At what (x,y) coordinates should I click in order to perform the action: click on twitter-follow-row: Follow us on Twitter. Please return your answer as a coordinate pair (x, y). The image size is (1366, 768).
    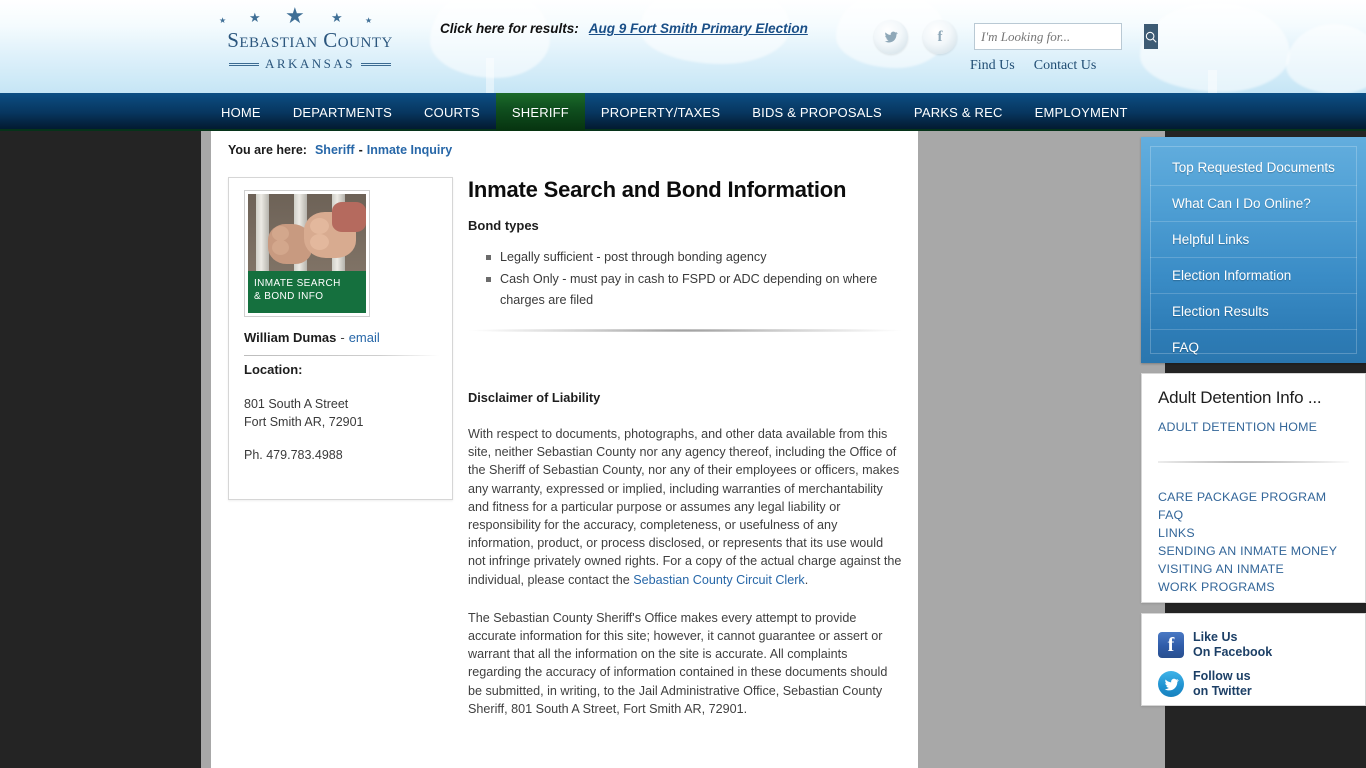
    Looking at the image, I should click on (1261, 684).